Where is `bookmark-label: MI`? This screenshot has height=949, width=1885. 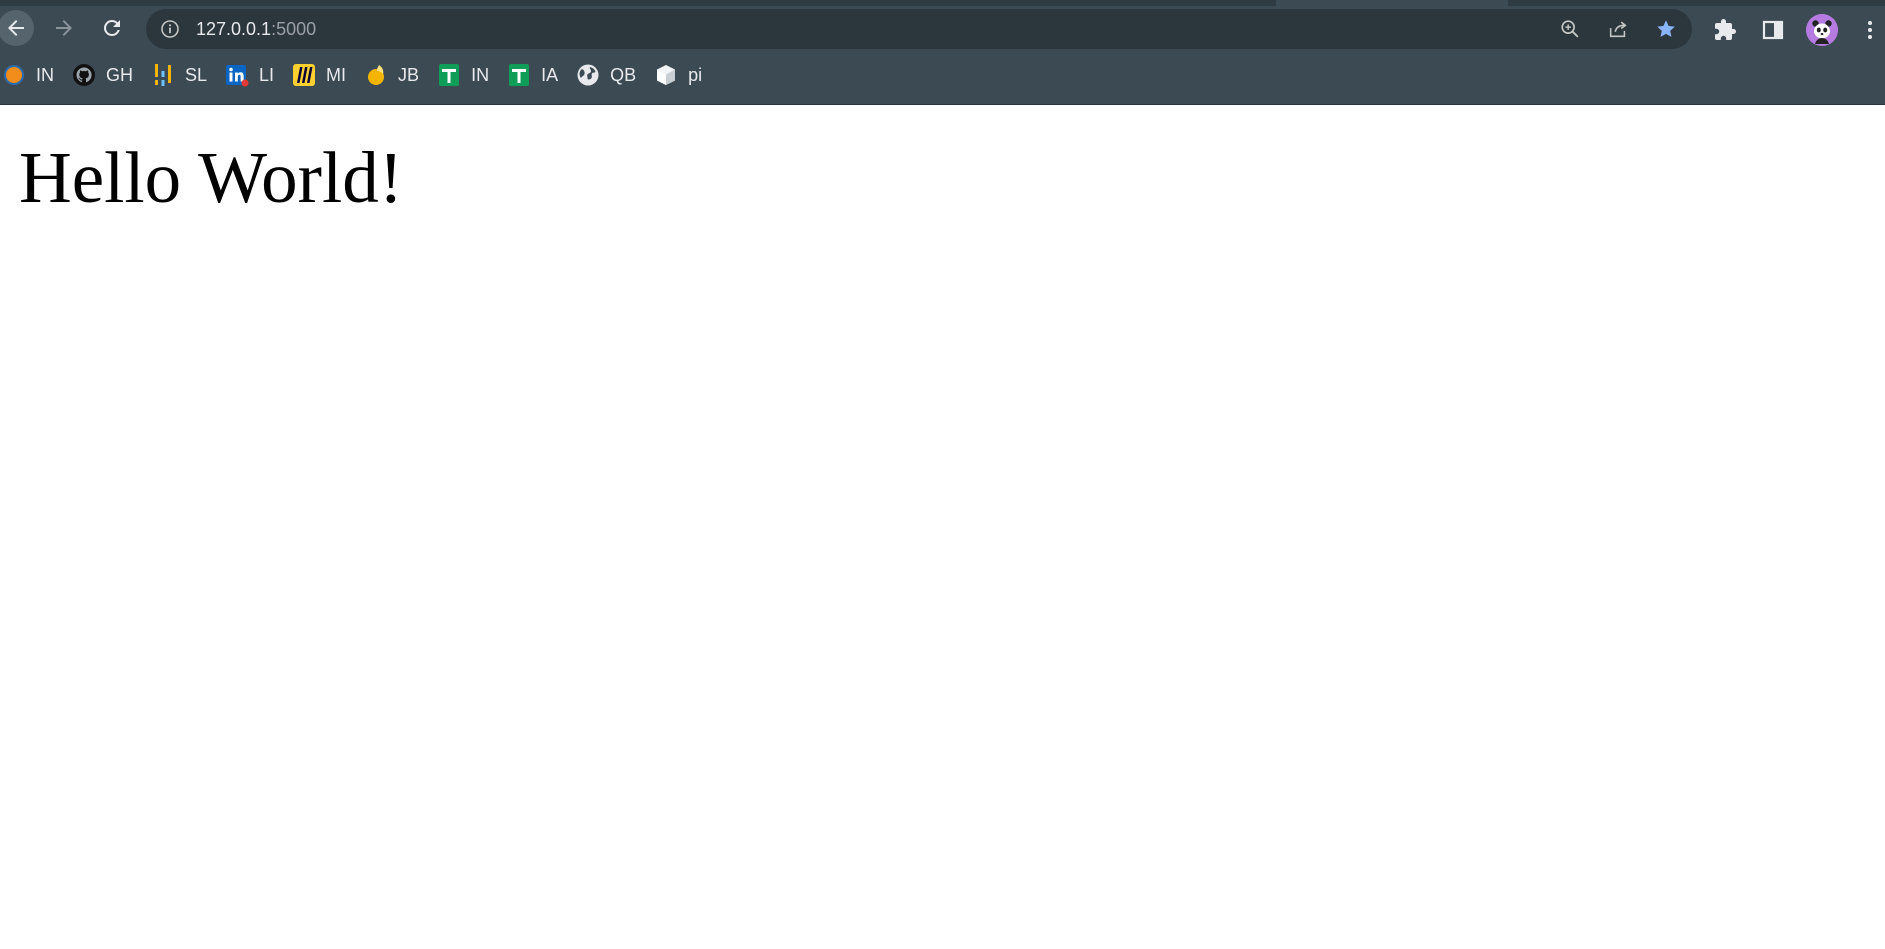 bookmark-label: MI is located at coordinates (336, 74).